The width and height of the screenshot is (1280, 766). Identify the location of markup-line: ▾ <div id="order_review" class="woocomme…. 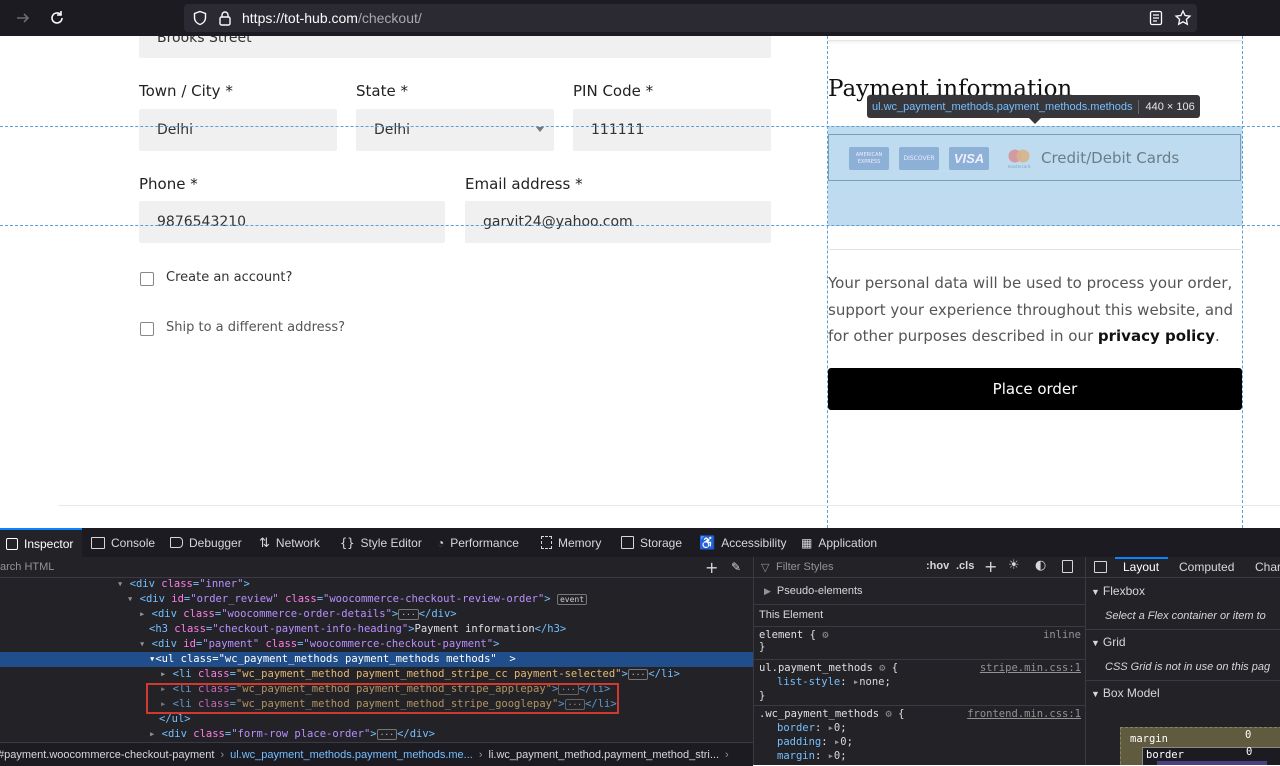
(294, 599).